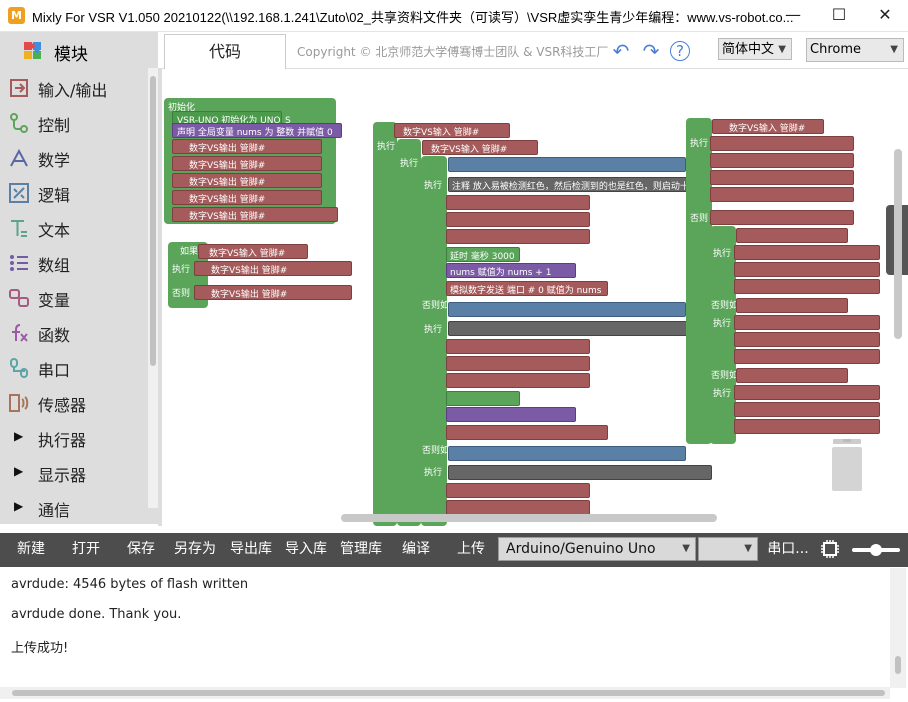  I want to click on maximize-button: ☐, so click(839, 15).